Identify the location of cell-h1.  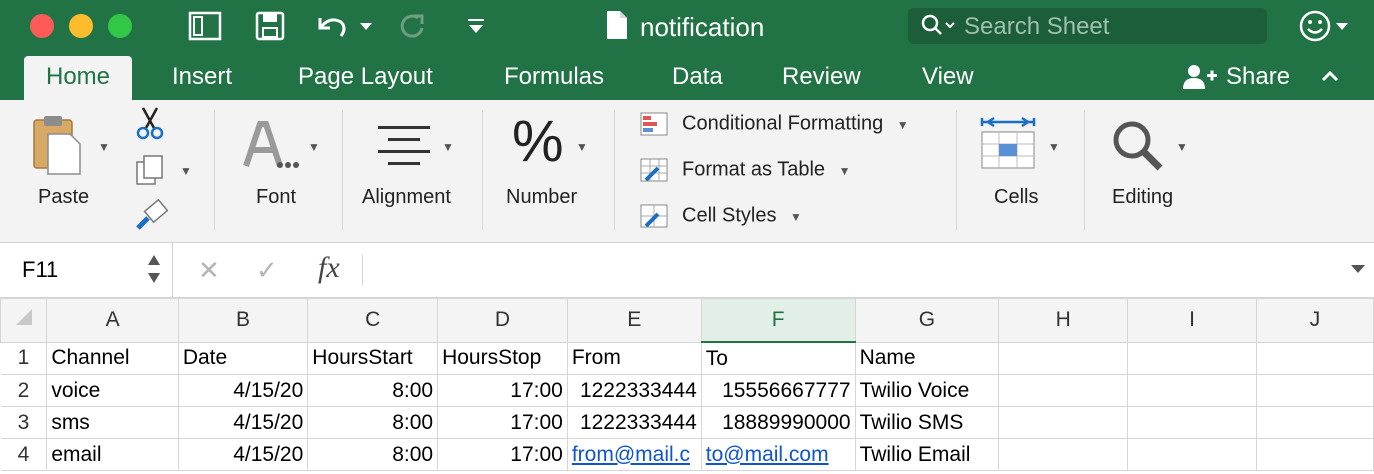
(1063, 358).